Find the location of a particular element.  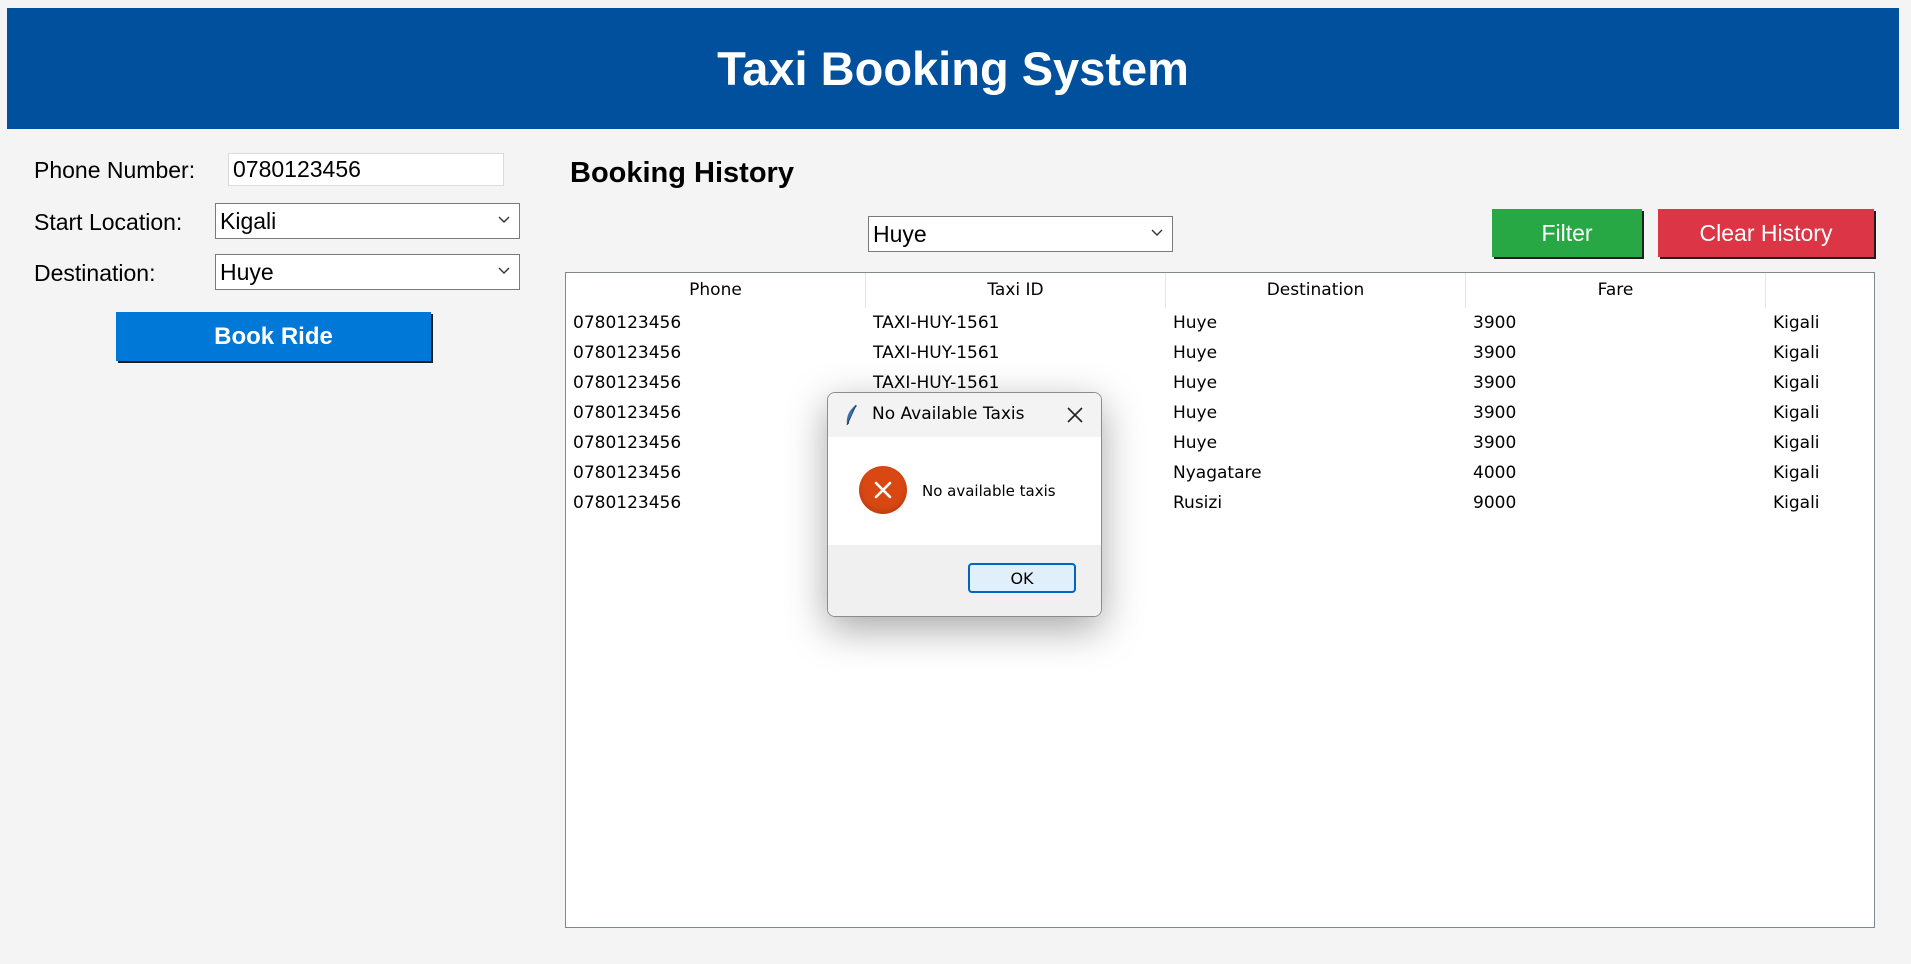

cell-fare: 4000 is located at coordinates (1495, 473).